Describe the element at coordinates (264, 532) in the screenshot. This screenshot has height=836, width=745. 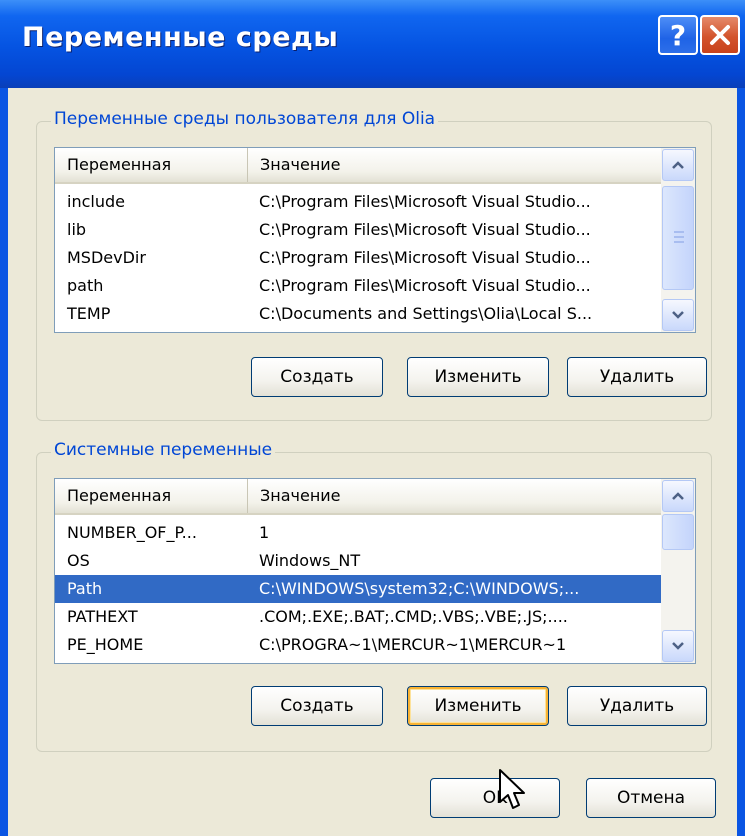
I see `variable-value: 1` at that location.